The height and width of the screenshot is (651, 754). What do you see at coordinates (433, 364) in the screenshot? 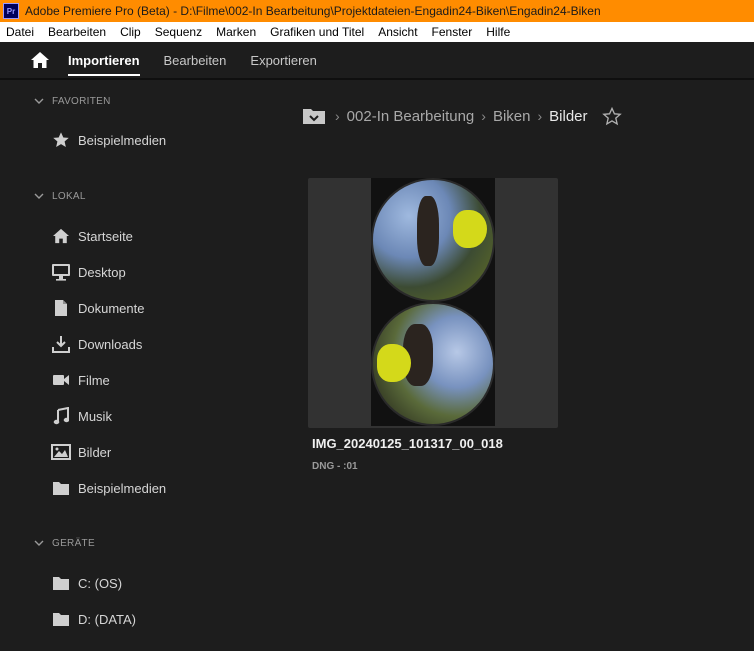
I see `fisheye-lens-bottom` at bounding box center [433, 364].